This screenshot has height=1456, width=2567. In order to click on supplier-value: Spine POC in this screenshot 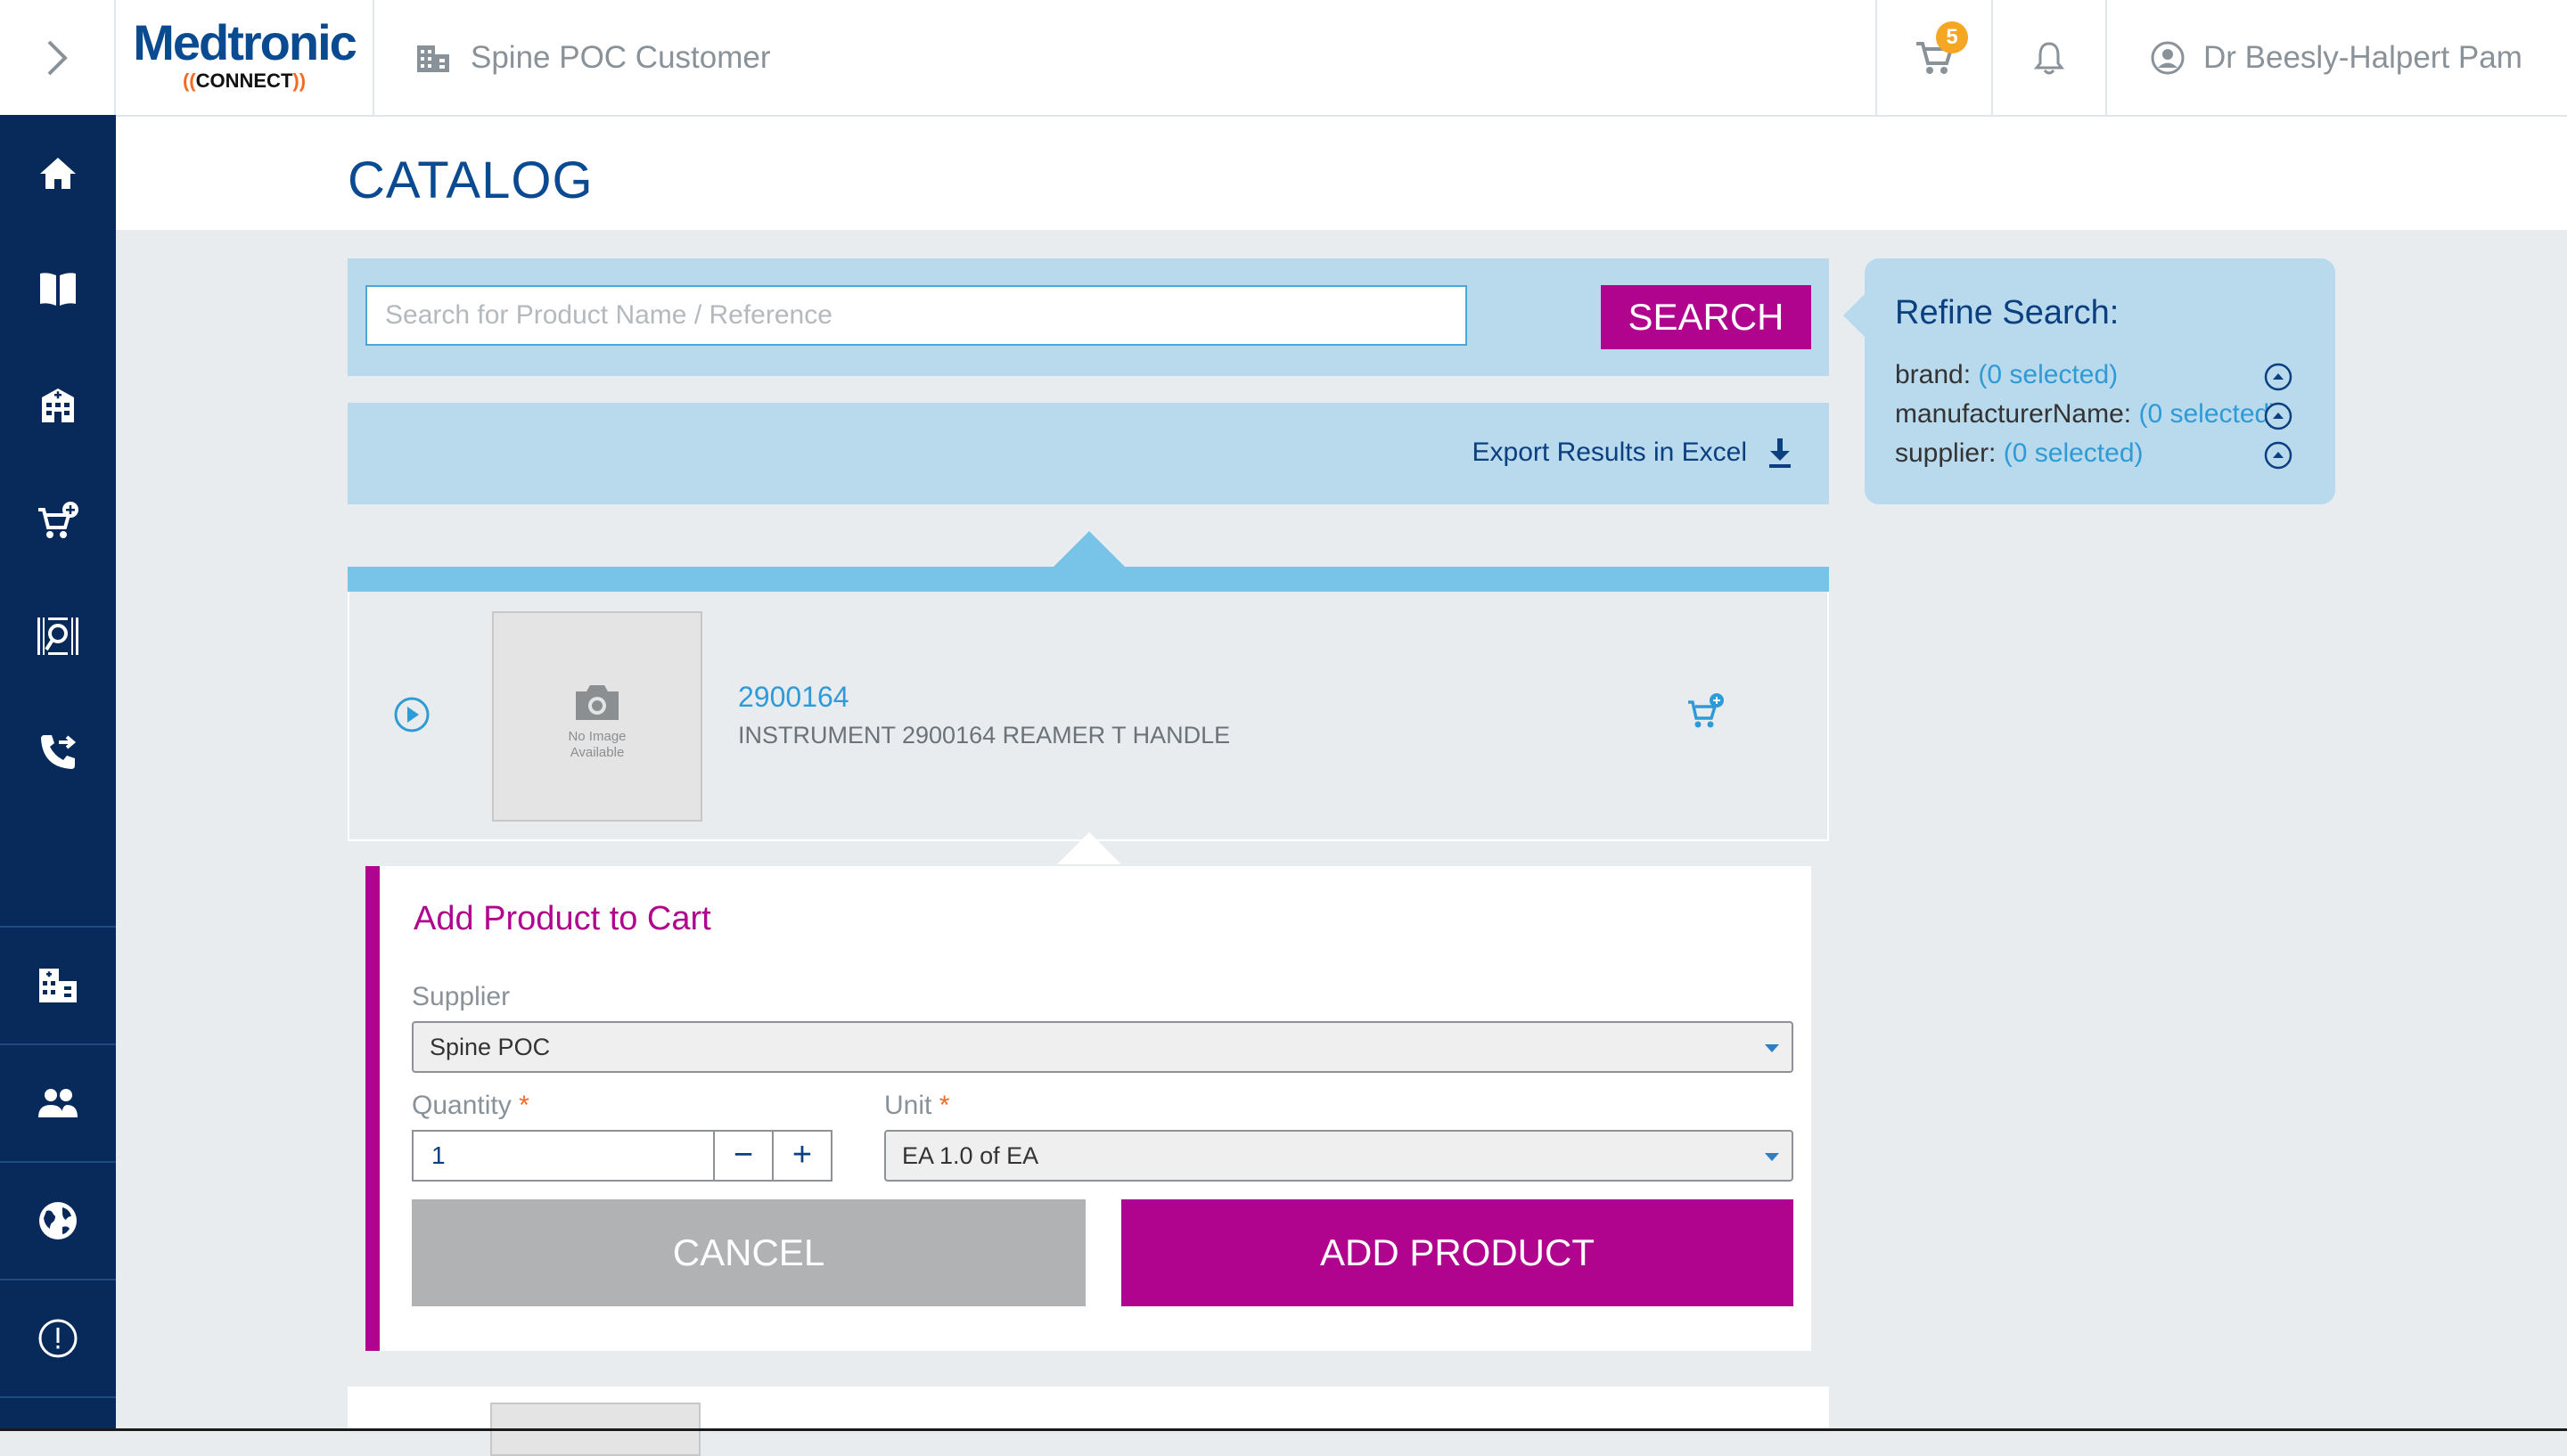, I will do `click(490, 1047)`.